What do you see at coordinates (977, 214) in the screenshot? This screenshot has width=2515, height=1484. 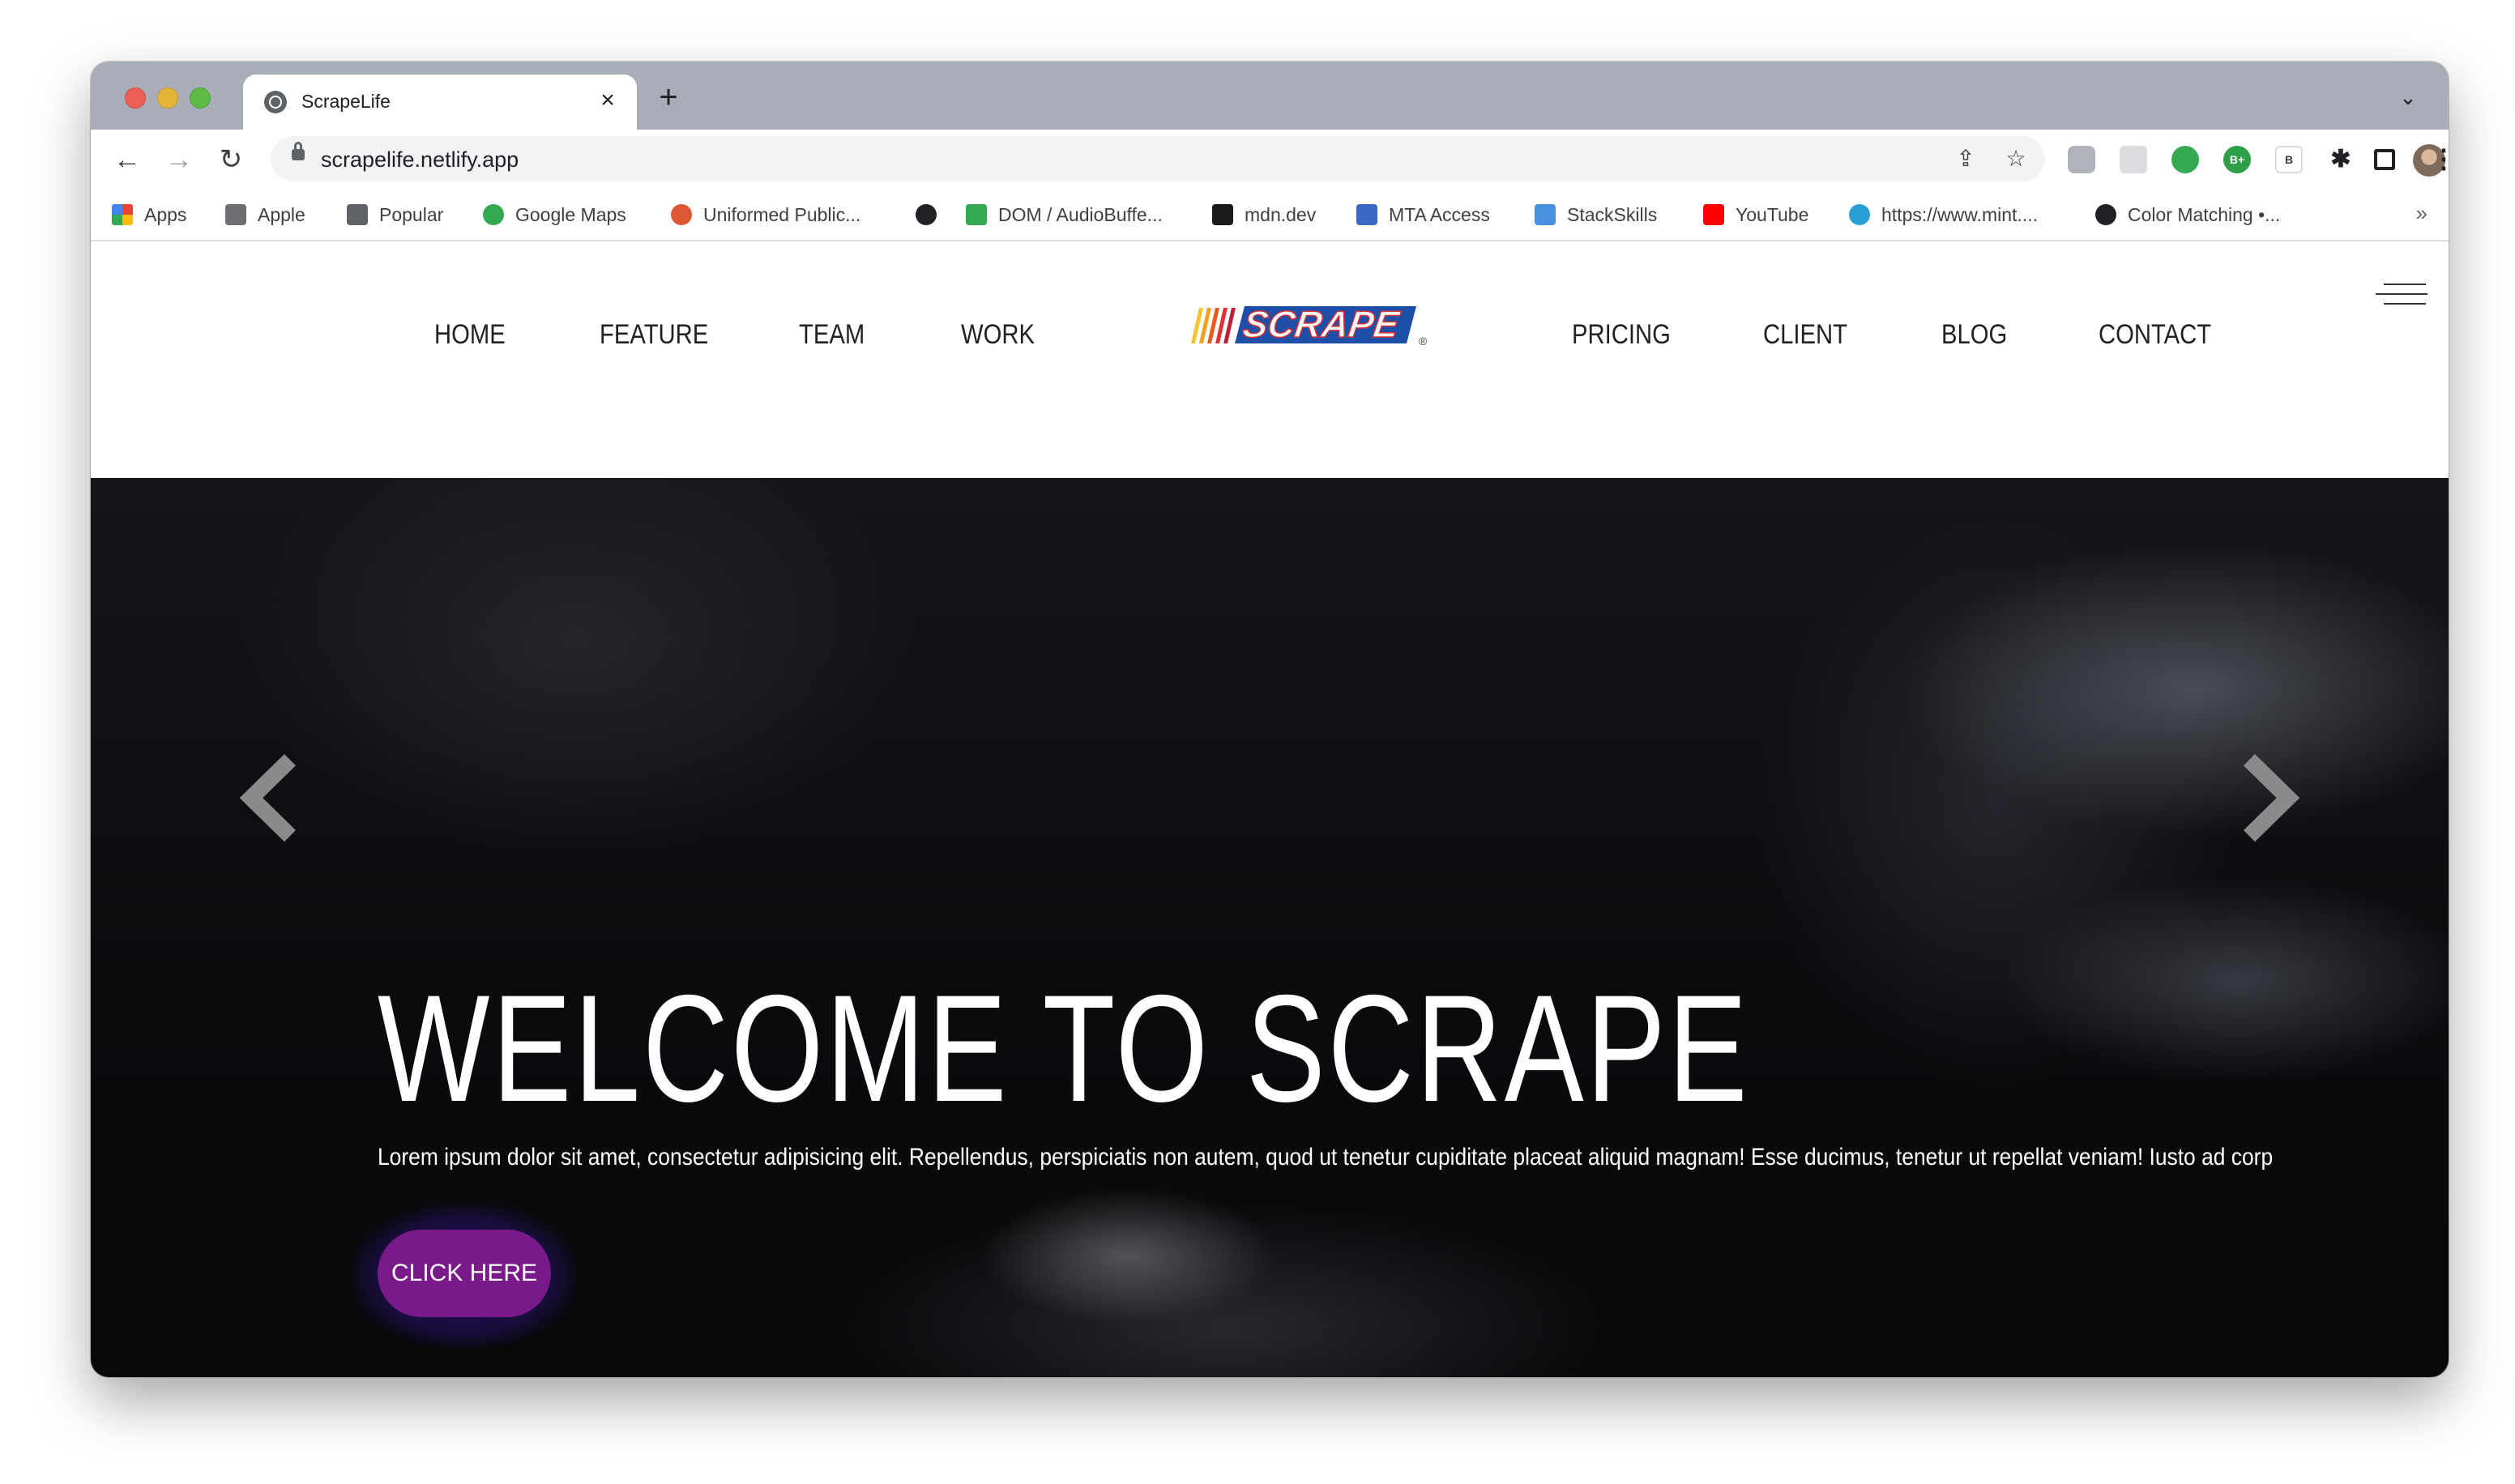 I see `doc-icon` at bounding box center [977, 214].